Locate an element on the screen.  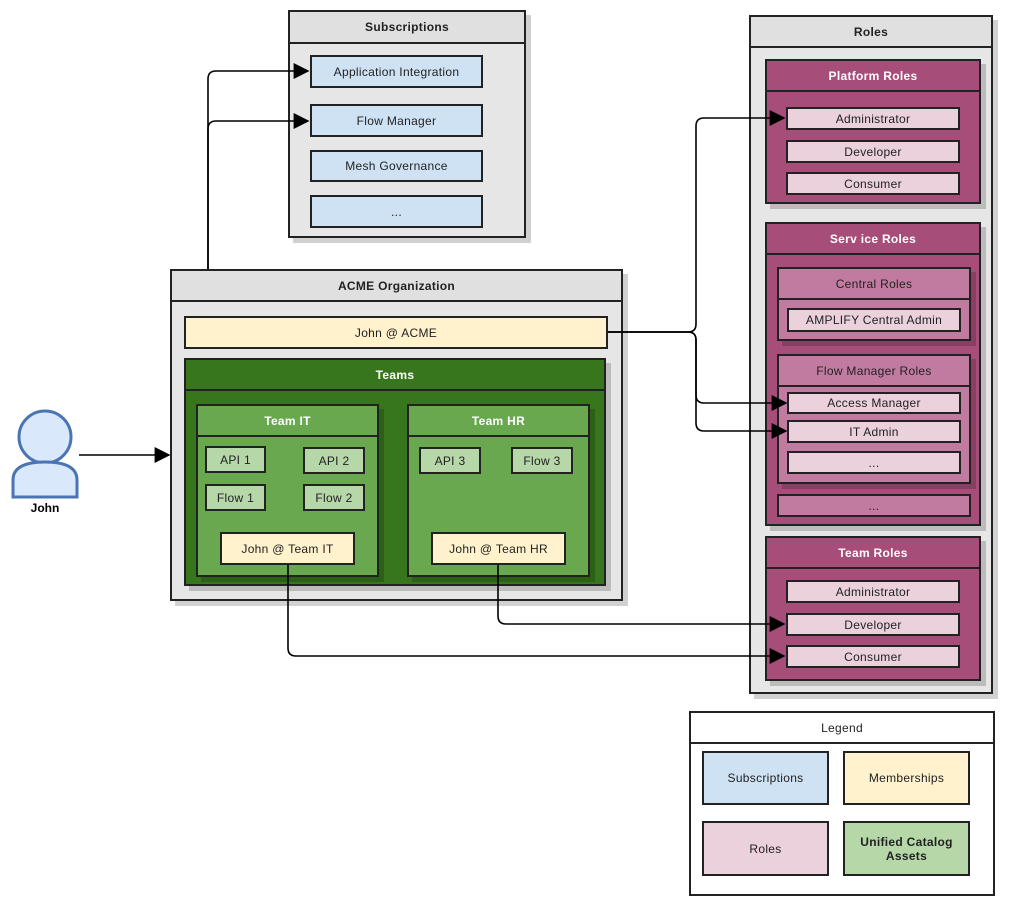
team-hr-to-developer is located at coordinates (641, 598).